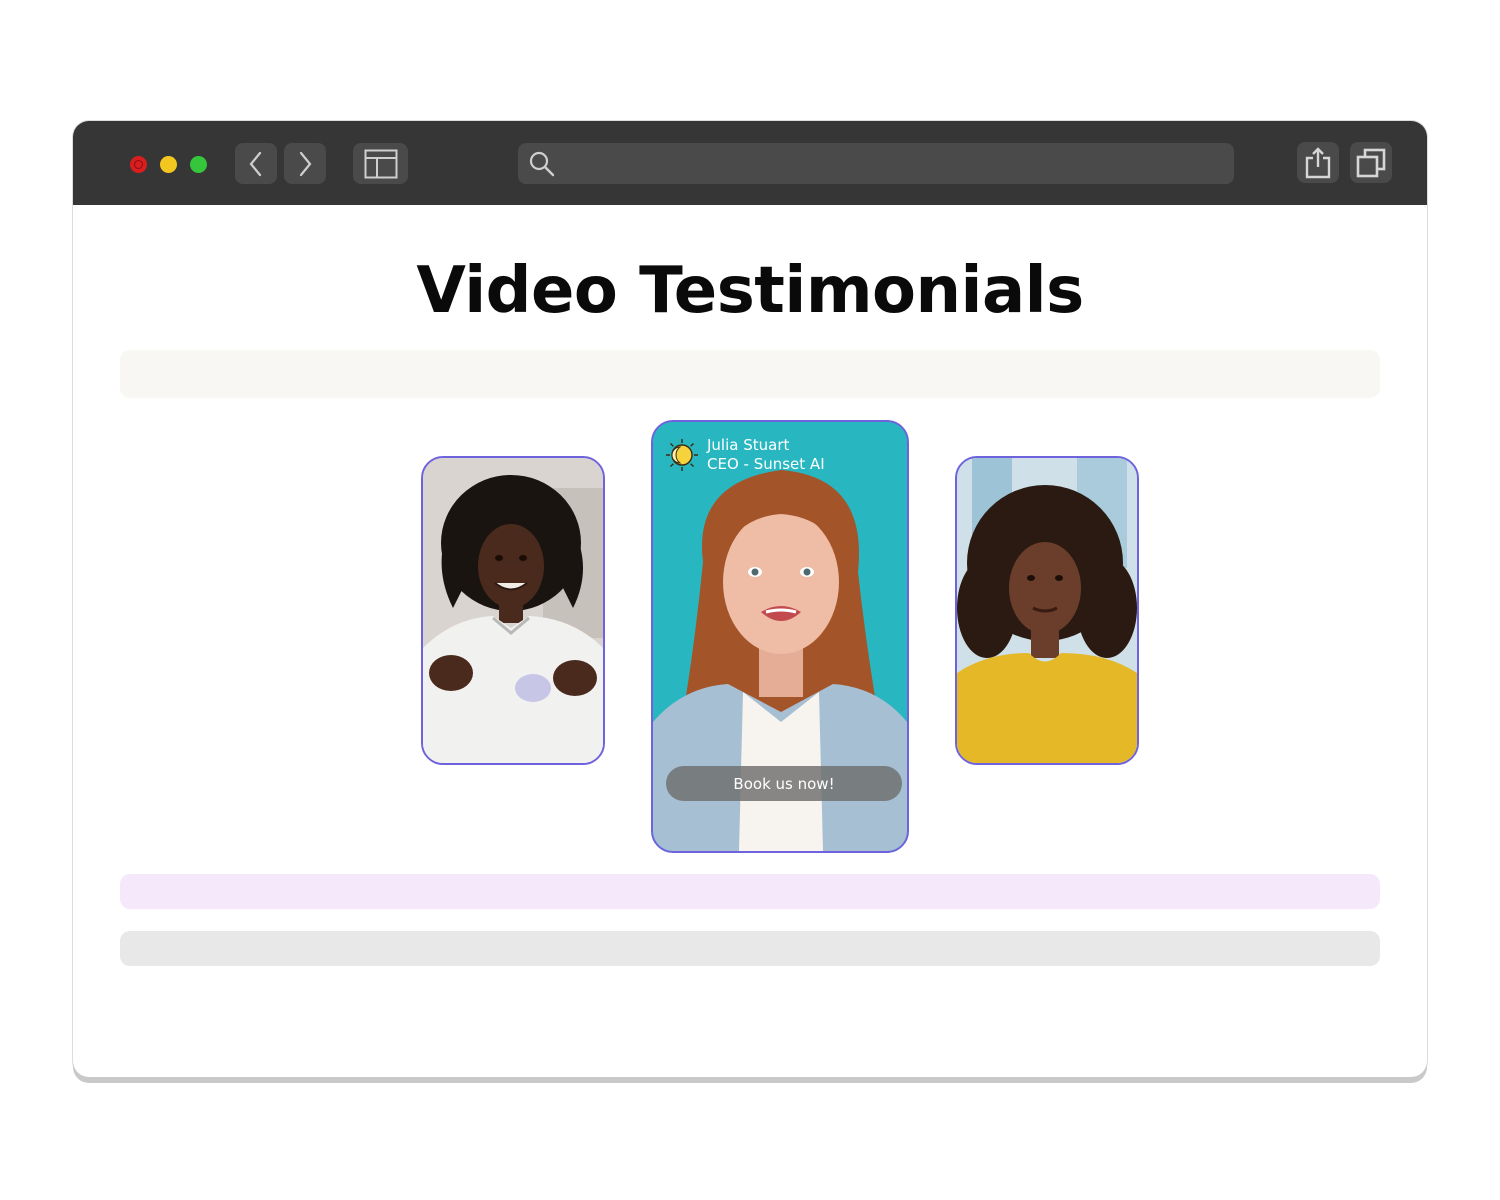 This screenshot has height=1200, width=1500. I want to click on share-icon, so click(1318, 162).